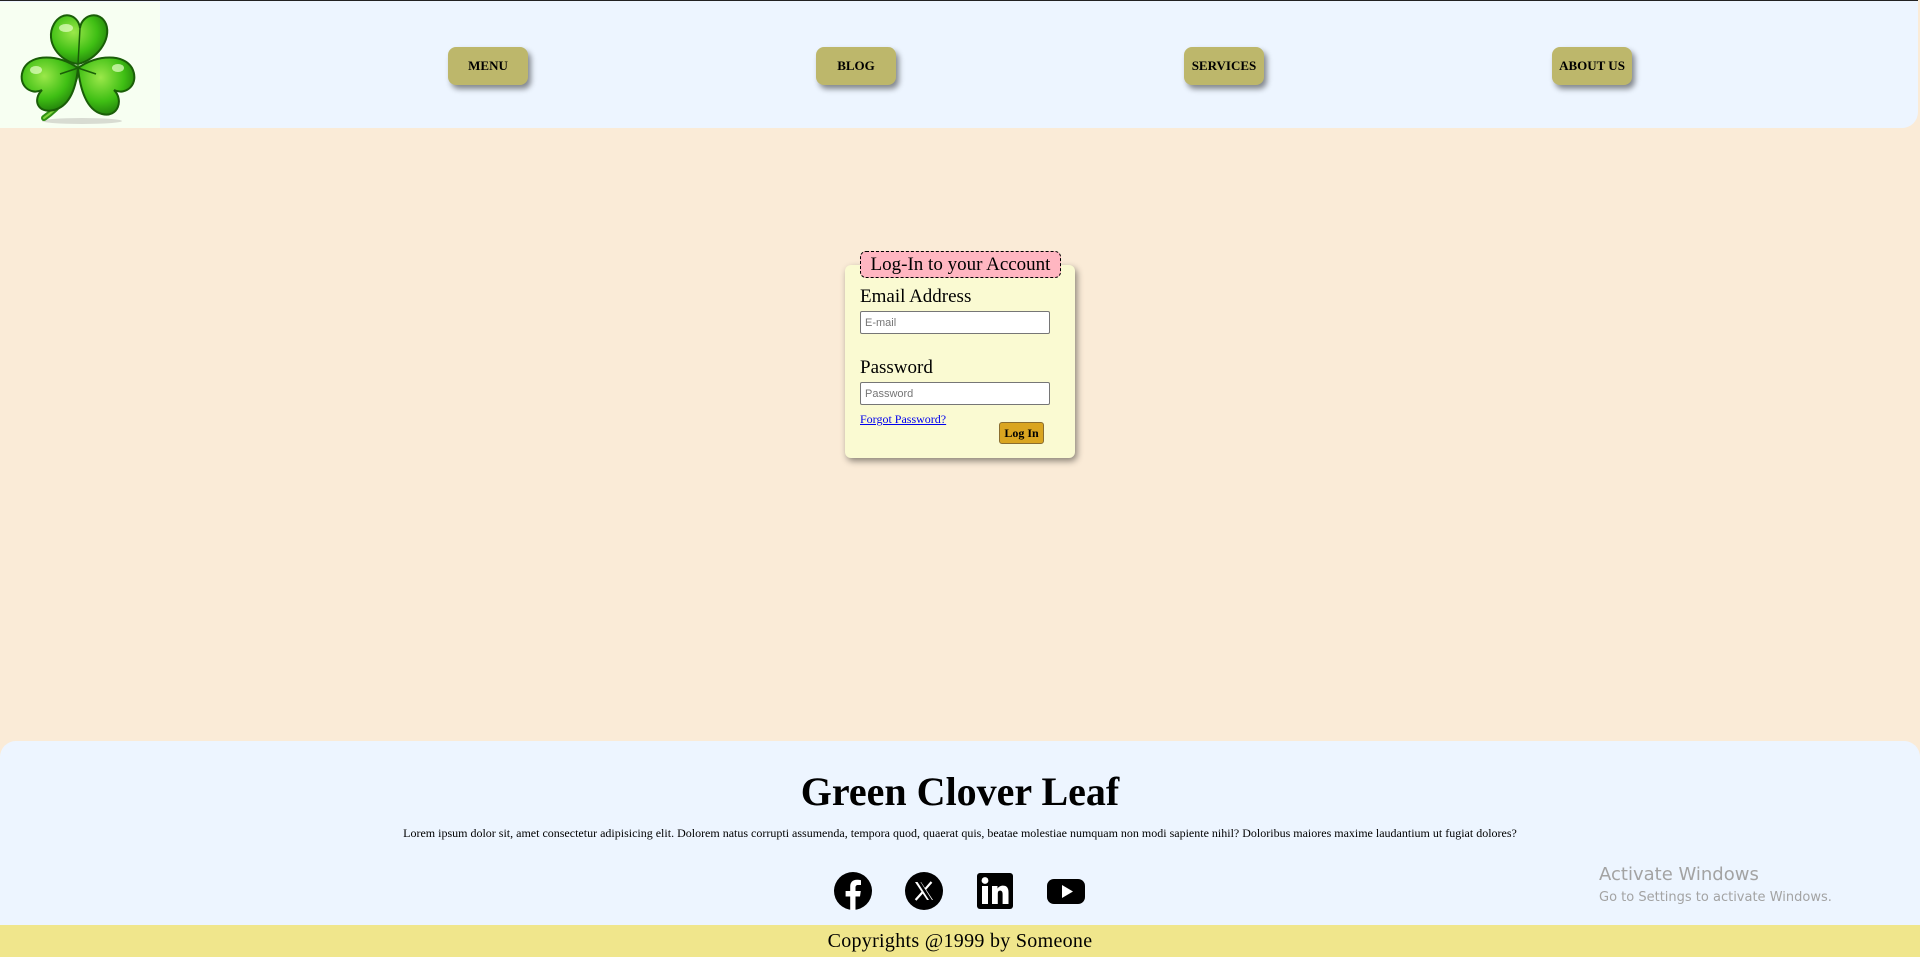  What do you see at coordinates (903, 419) in the screenshot?
I see `forgot-password-link: Forgot Password?` at bounding box center [903, 419].